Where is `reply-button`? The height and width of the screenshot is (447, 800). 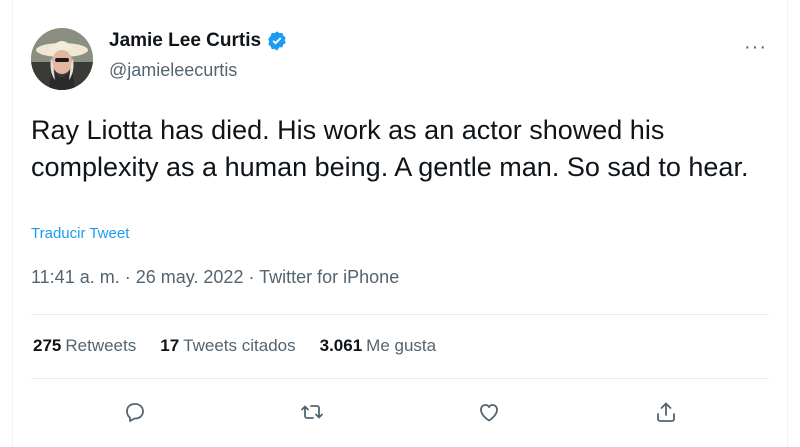
reply-button is located at coordinates (135, 412).